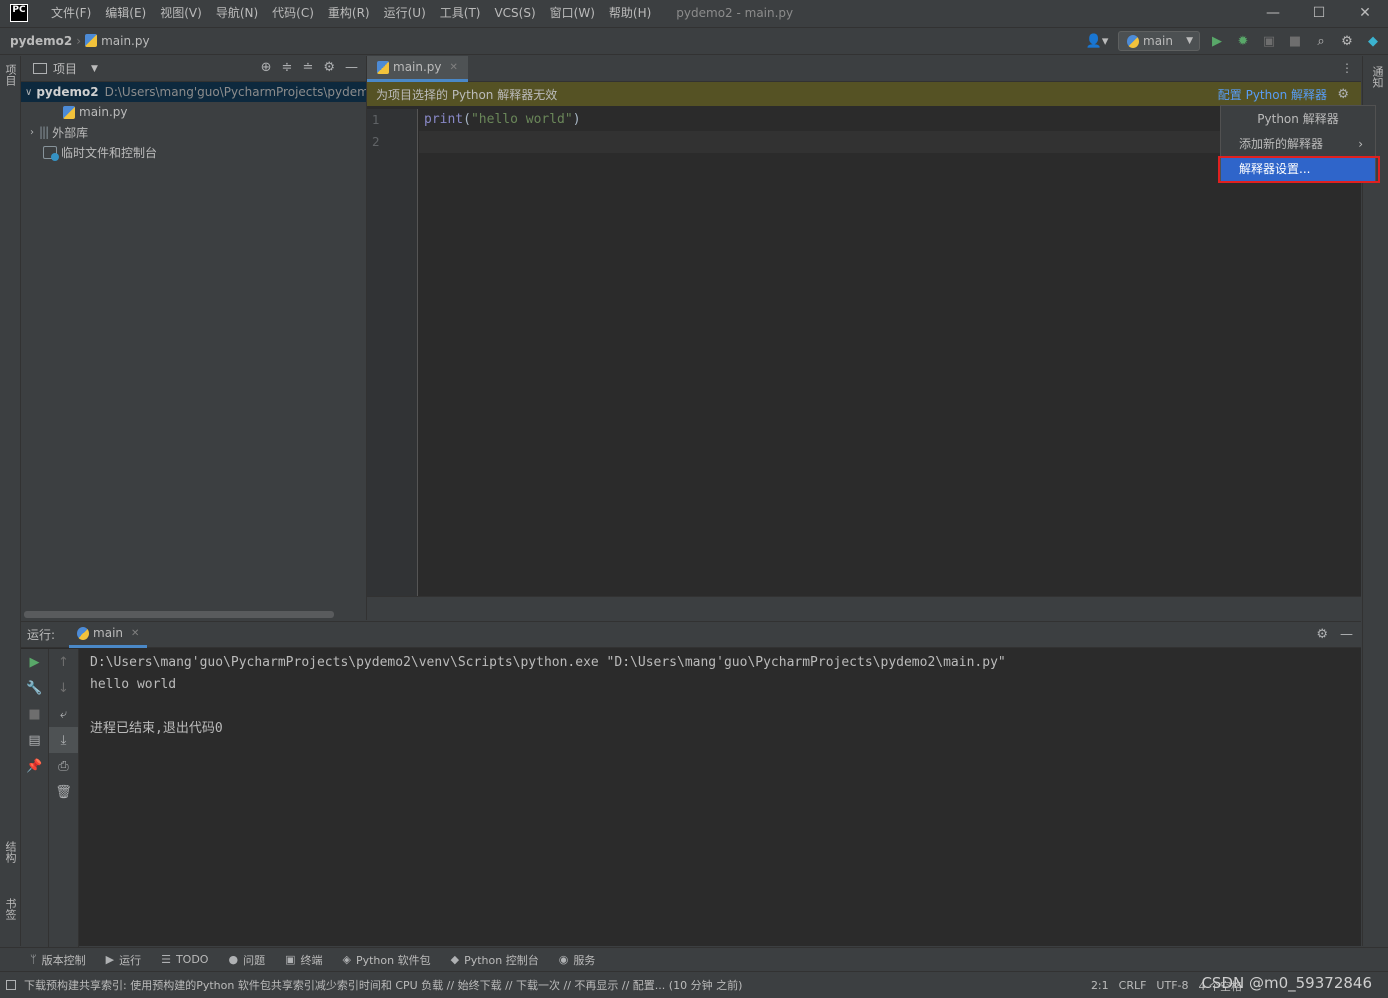  Describe the element at coordinates (383, 67) in the screenshot. I see `python-file-icon` at that location.